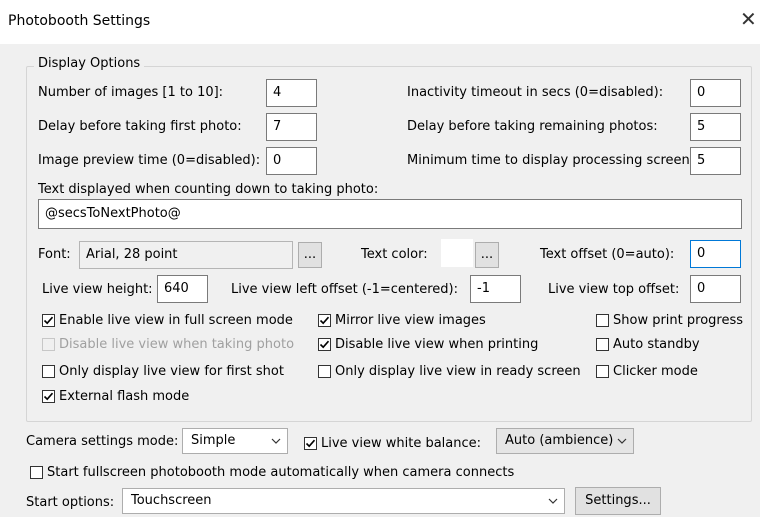 The image size is (760, 517). Describe the element at coordinates (437, 344) in the screenshot. I see `checkbox-label: Disable live view when printing` at that location.